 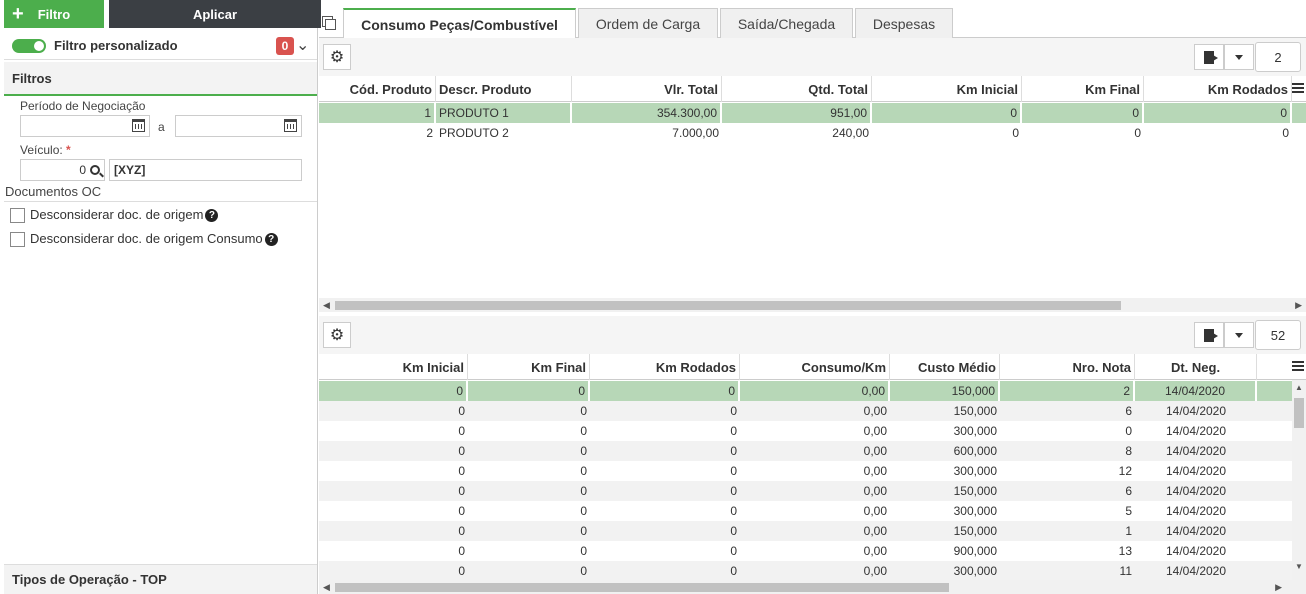 What do you see at coordinates (215, 14) in the screenshot?
I see `apply-button: Aplicar` at bounding box center [215, 14].